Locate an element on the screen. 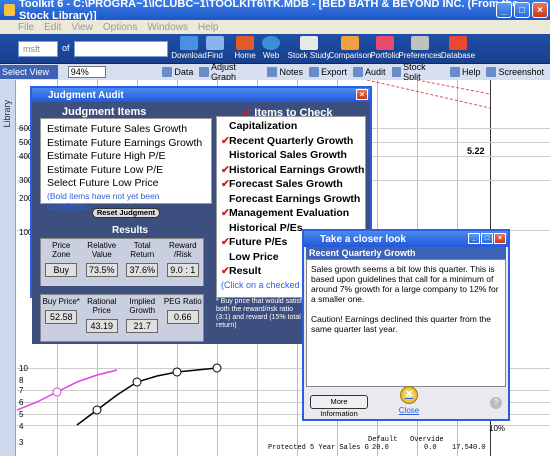  adjust-icon is located at coordinates (204, 72).